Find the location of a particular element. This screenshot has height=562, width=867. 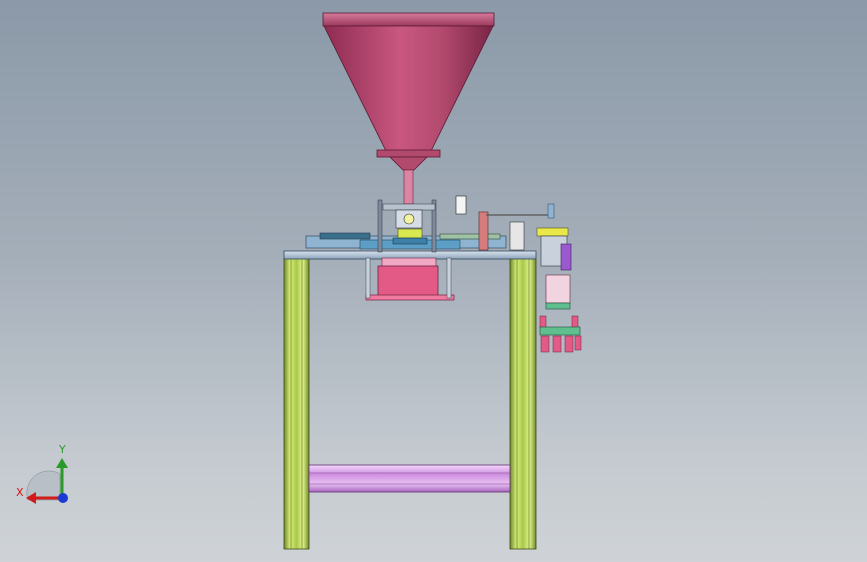

frame-left-post is located at coordinates (296, 403).